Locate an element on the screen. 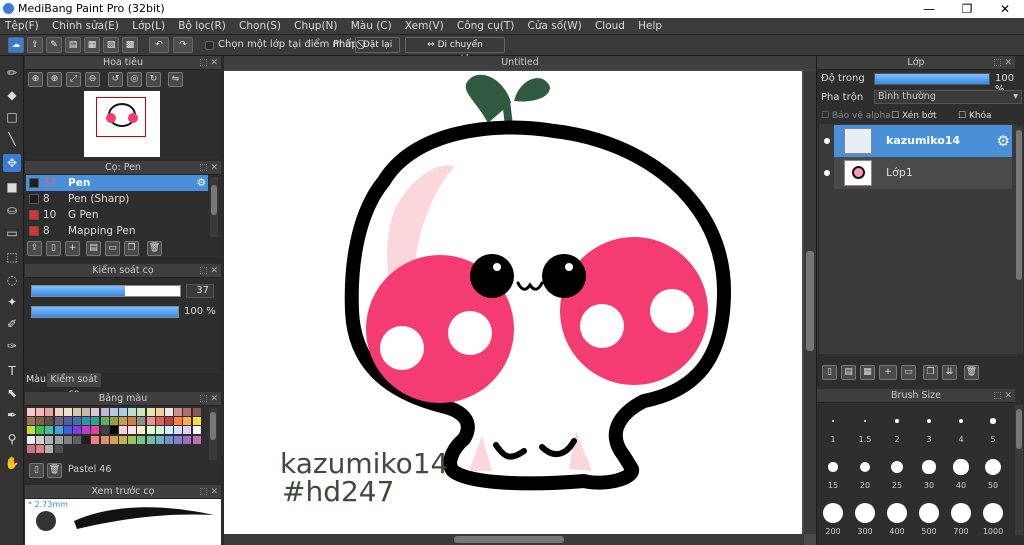  layer-opacity-slider is located at coordinates (932, 79).